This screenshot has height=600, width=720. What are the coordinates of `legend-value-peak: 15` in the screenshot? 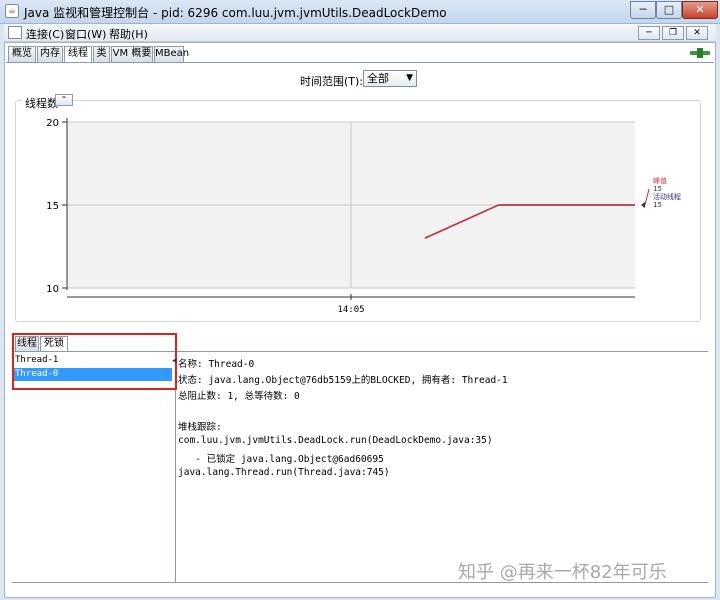 It's located at (657, 189).